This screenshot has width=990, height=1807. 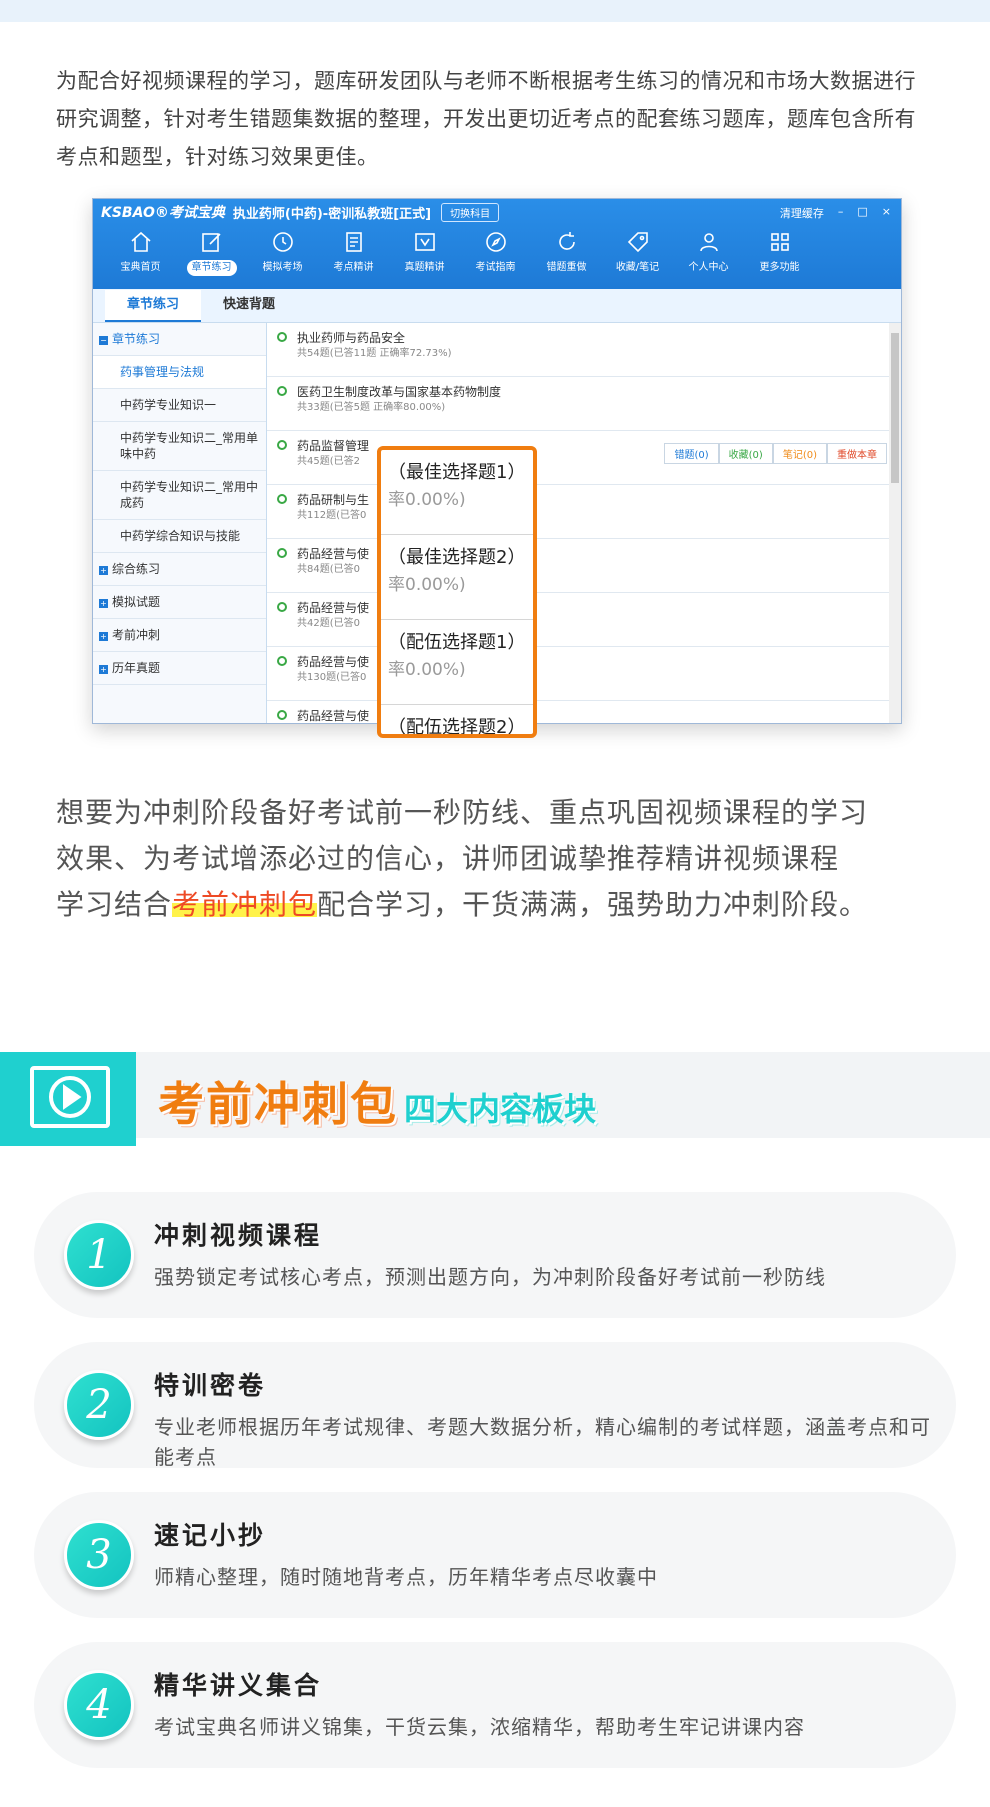 What do you see at coordinates (282, 242) in the screenshot?
I see `clock-icon` at bounding box center [282, 242].